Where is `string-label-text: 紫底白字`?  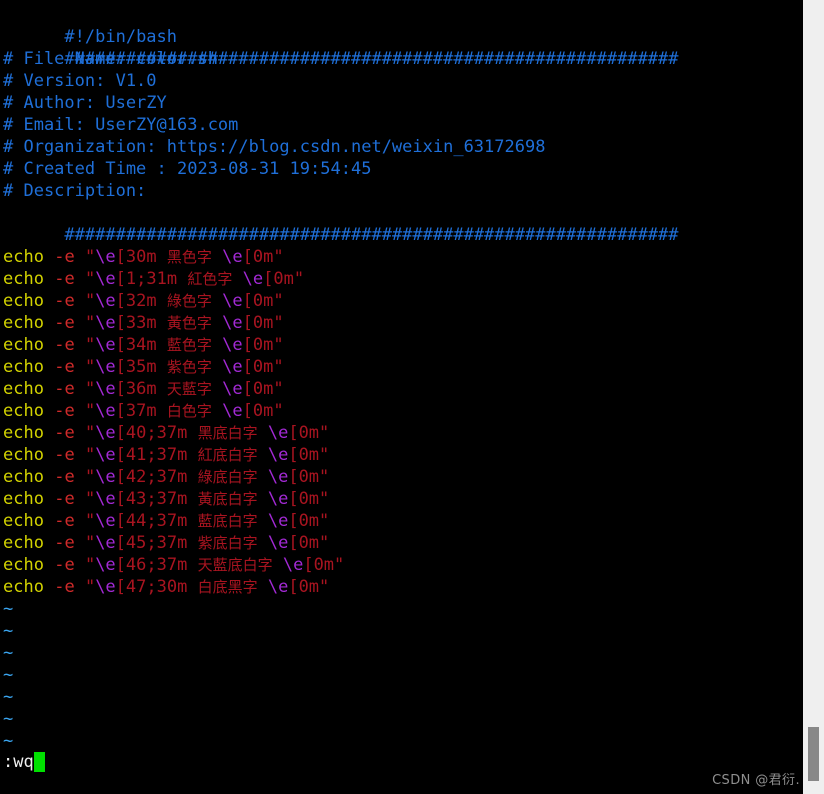
string-label-text: 紫底白字 is located at coordinates (227, 543).